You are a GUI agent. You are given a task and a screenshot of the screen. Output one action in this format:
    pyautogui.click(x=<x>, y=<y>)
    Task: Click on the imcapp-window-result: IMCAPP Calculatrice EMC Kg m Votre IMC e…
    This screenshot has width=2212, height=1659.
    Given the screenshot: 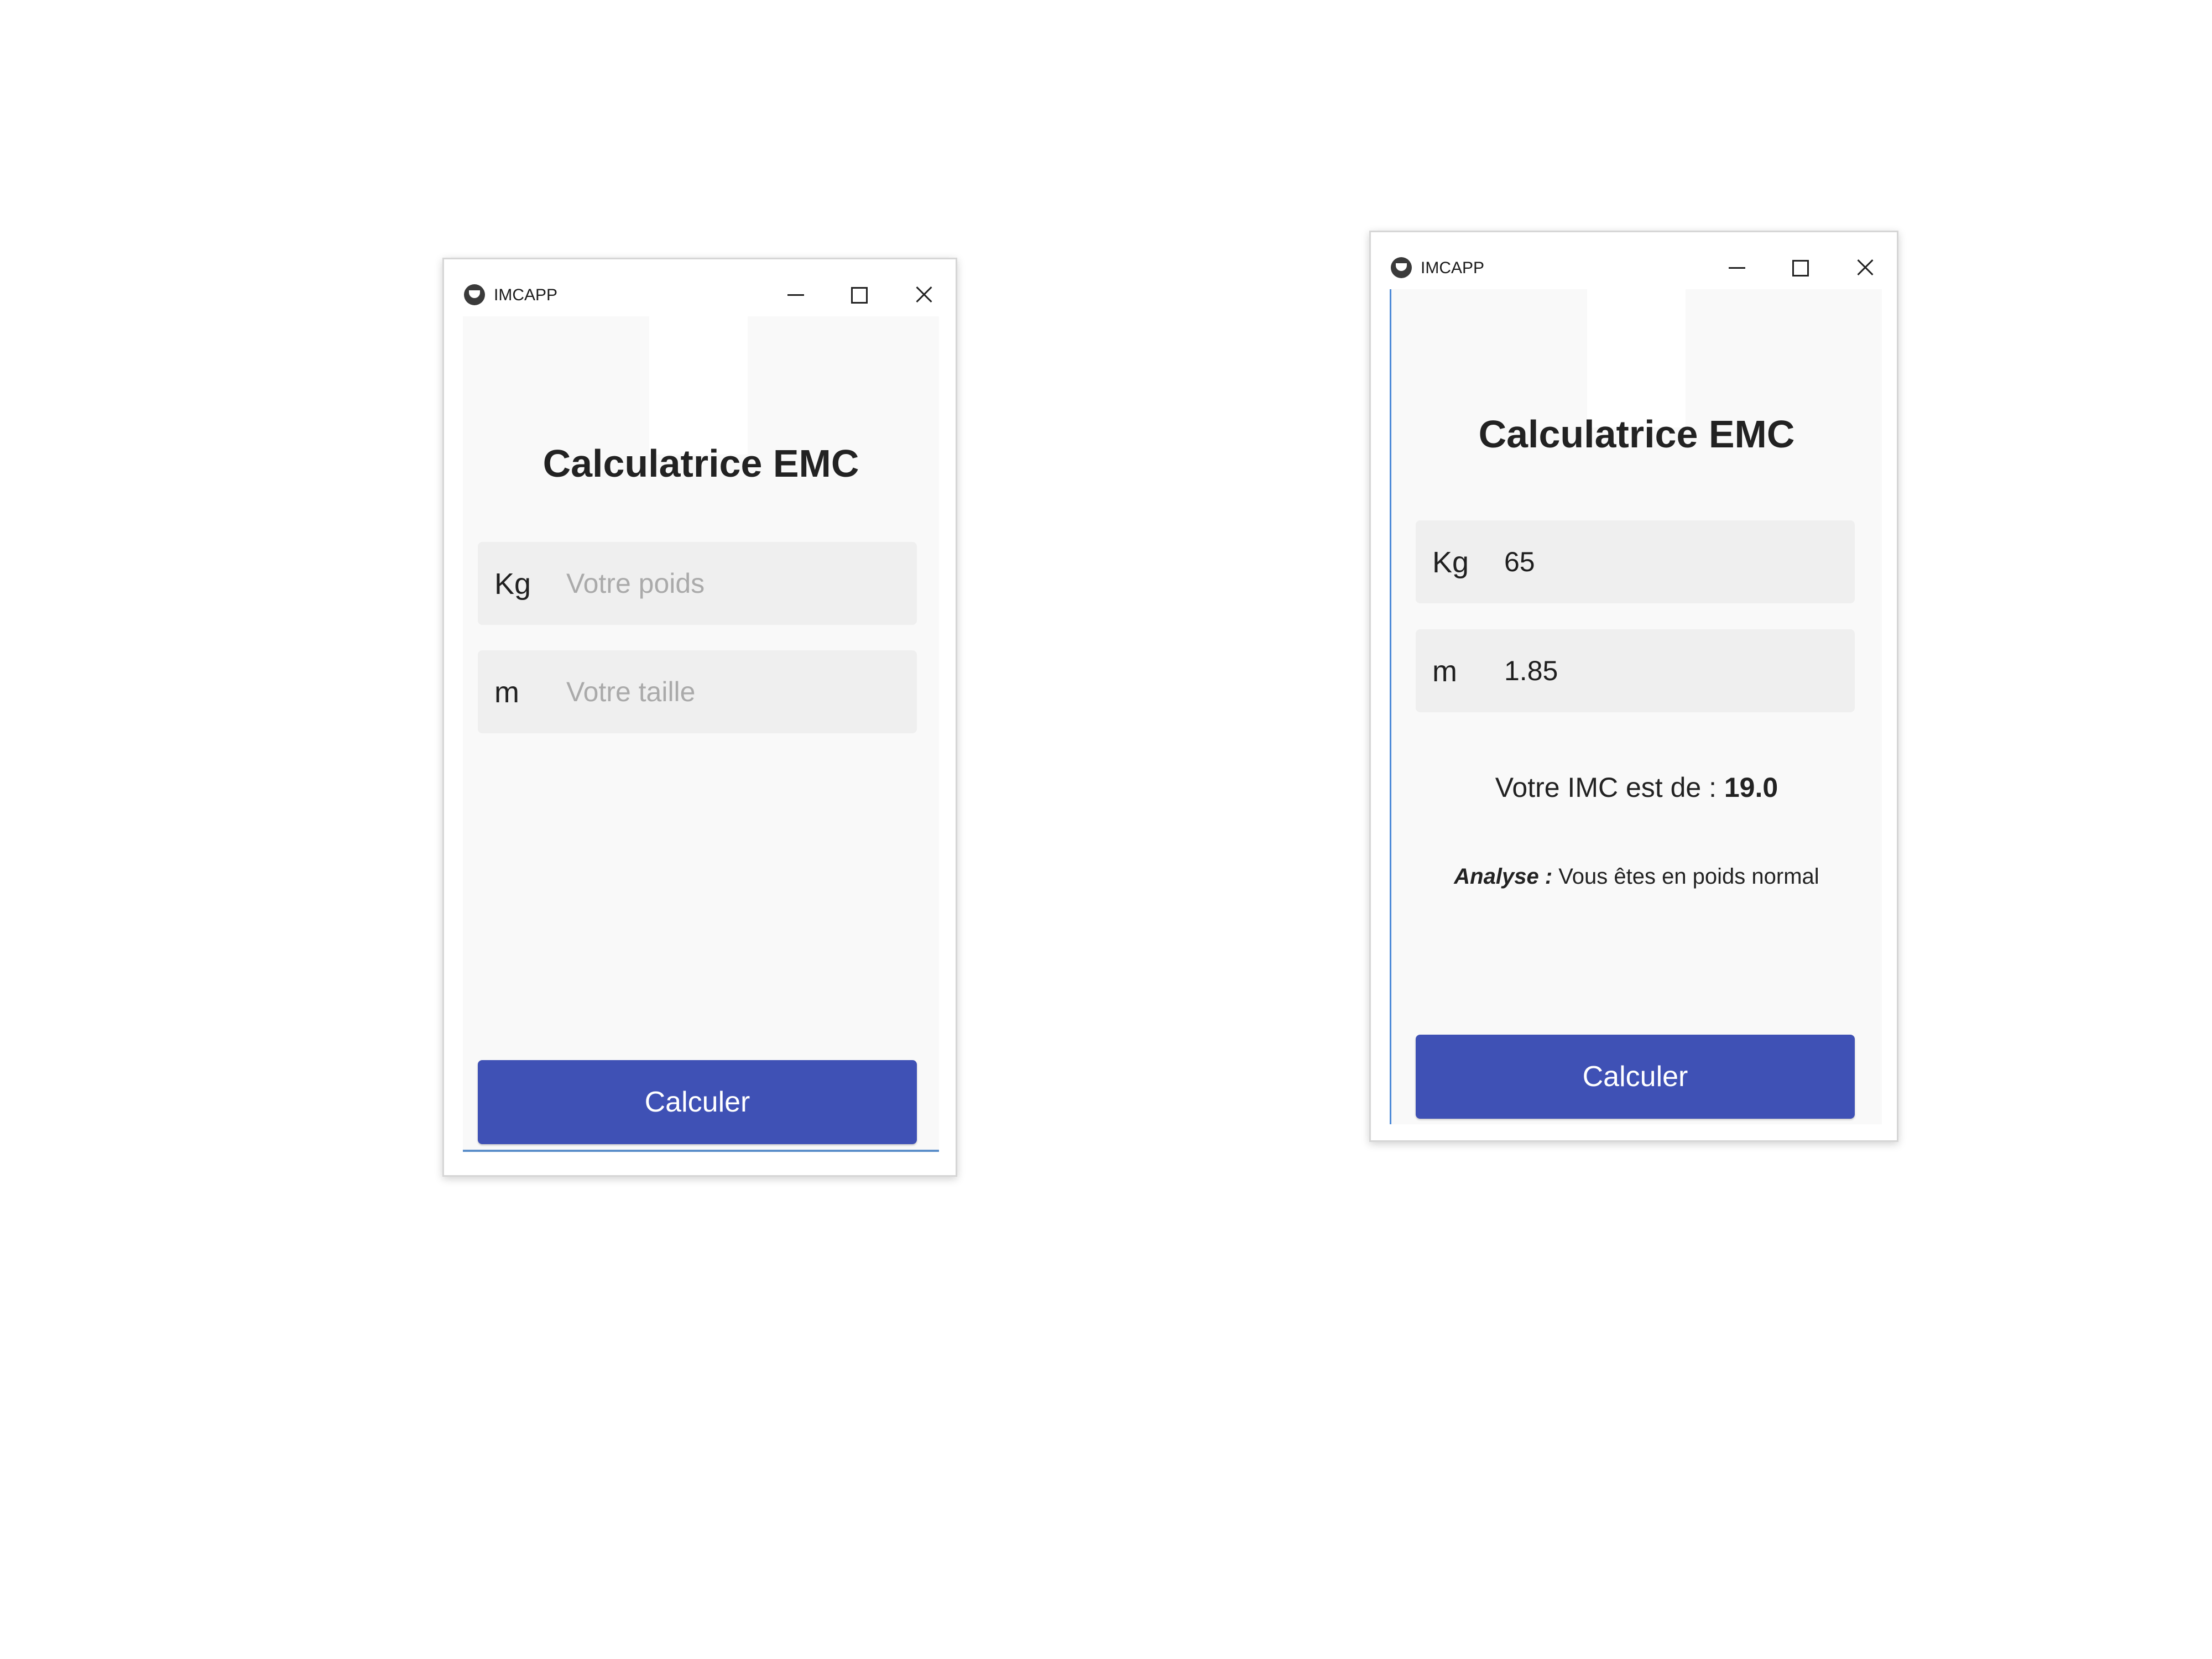 What is the action you would take?
    pyautogui.click(x=1634, y=686)
    